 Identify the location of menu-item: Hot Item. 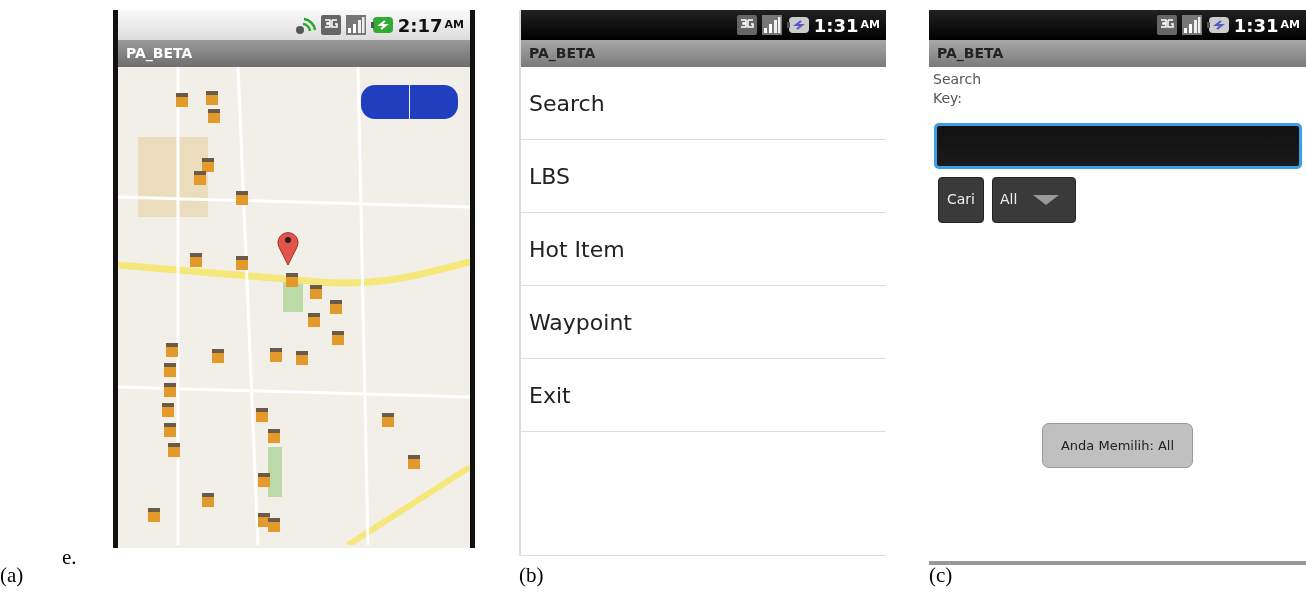
(703, 249).